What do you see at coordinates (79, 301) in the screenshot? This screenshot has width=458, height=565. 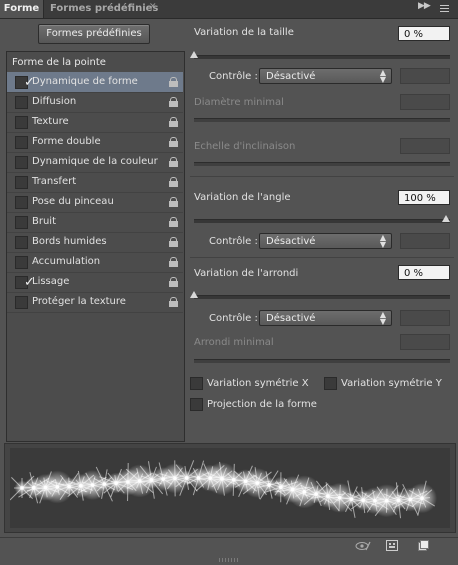 I see `list-item-label: Protéger la texture` at bounding box center [79, 301].